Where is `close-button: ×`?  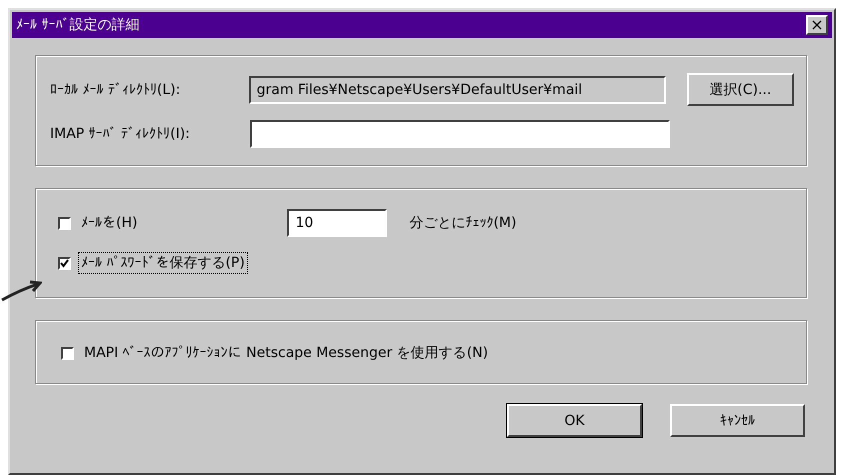 close-button: × is located at coordinates (817, 25).